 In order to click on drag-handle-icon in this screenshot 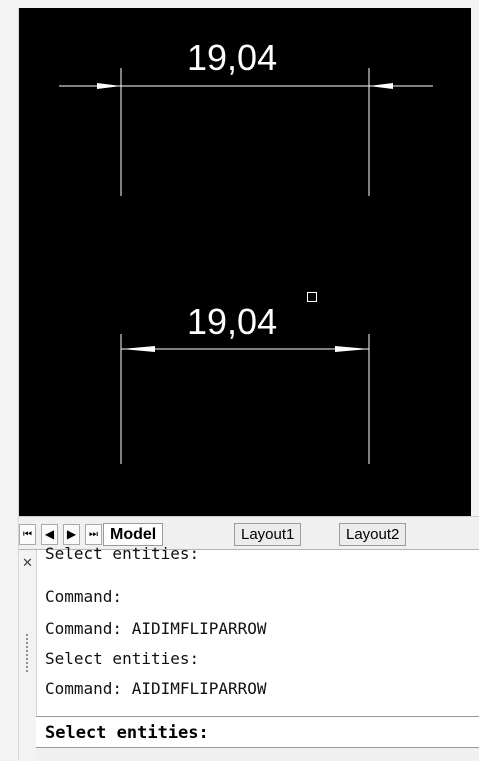, I will do `click(27, 653)`.